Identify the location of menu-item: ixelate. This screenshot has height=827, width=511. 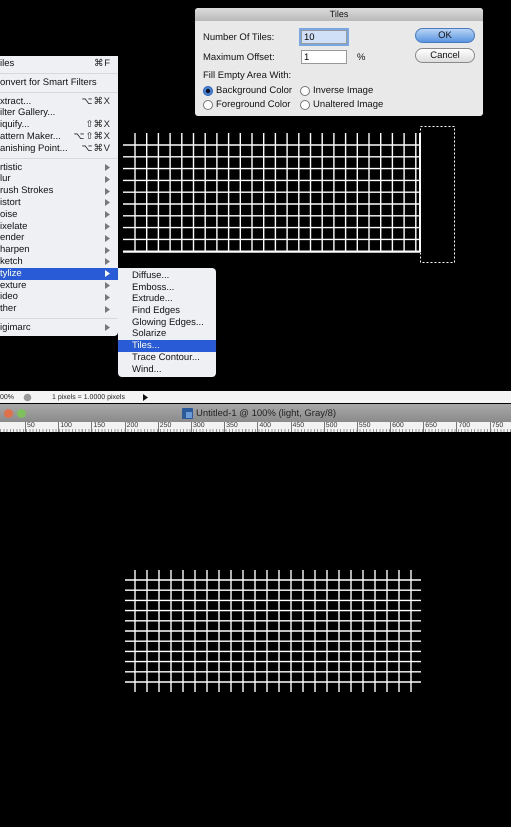
(59, 226).